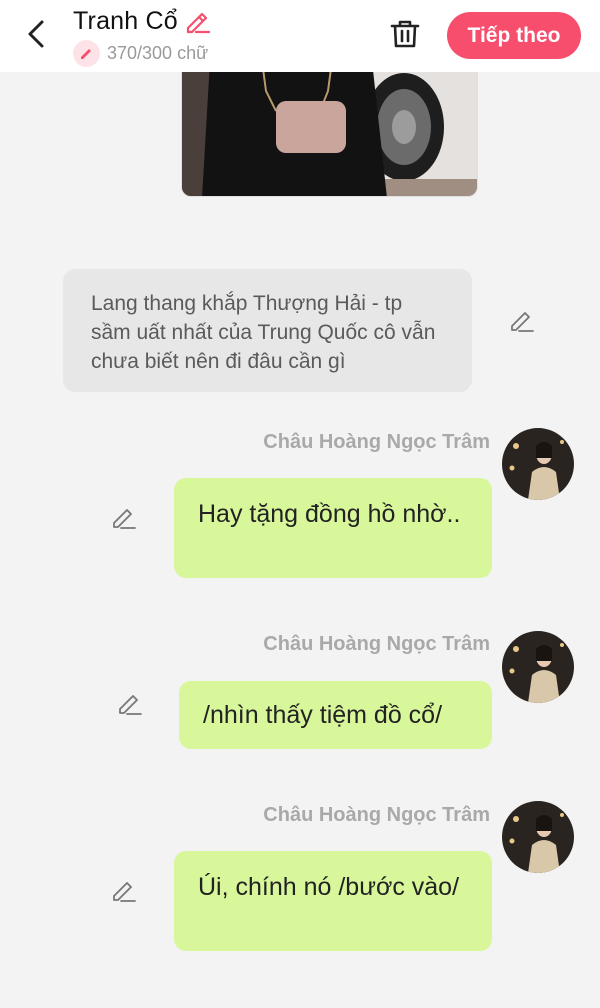  I want to click on trash-icon, so click(405, 34).